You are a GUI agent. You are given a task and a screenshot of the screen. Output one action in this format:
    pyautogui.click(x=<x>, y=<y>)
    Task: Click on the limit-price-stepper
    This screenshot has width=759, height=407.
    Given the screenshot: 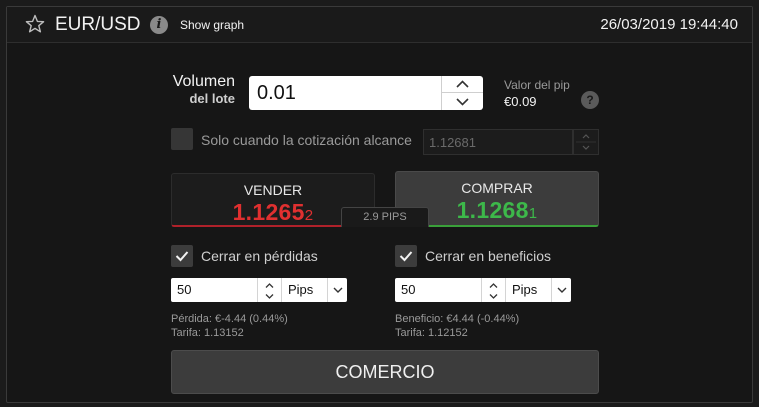 What is the action you would take?
    pyautogui.click(x=586, y=142)
    